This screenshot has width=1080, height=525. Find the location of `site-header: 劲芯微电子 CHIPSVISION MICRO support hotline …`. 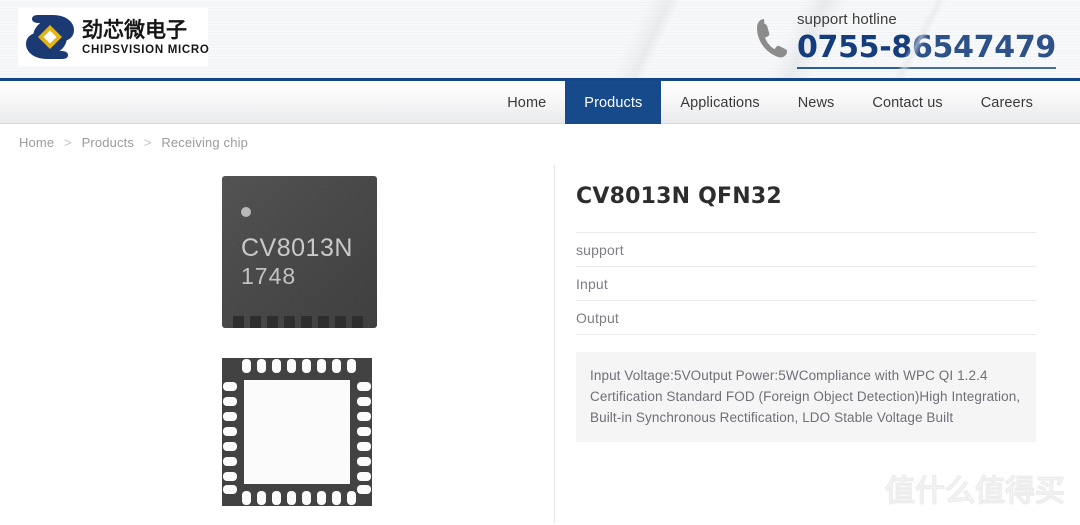

site-header: 劲芯微电子 CHIPSVISION MICRO support hotline … is located at coordinates (540, 39).